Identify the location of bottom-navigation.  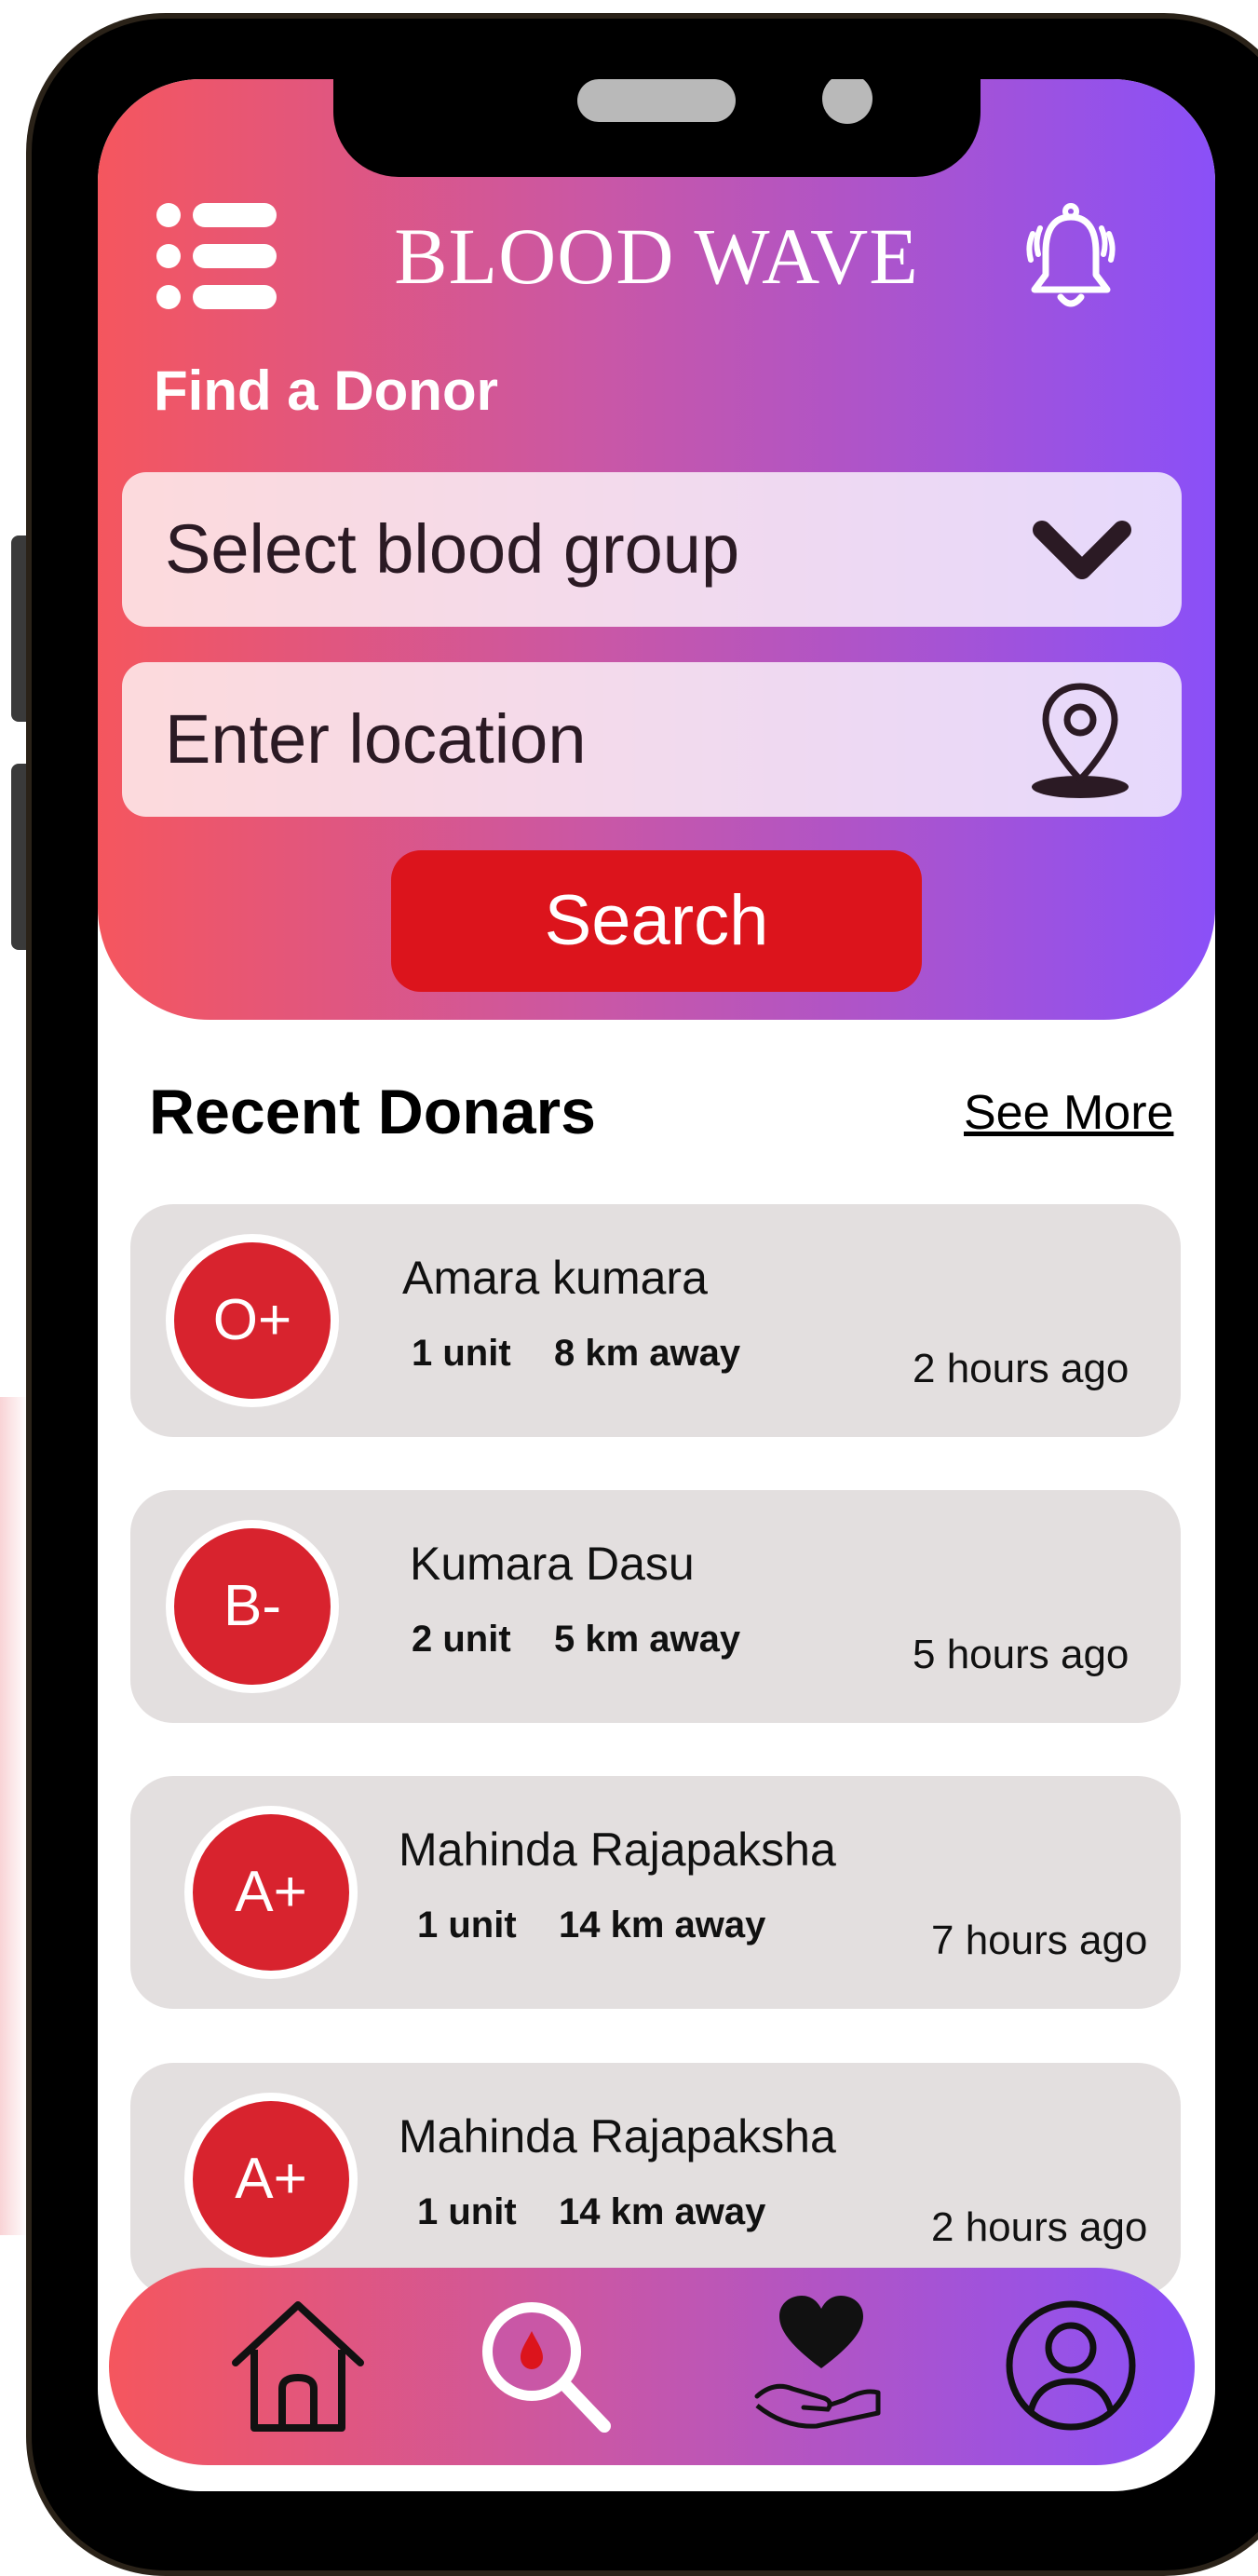
(652, 2366).